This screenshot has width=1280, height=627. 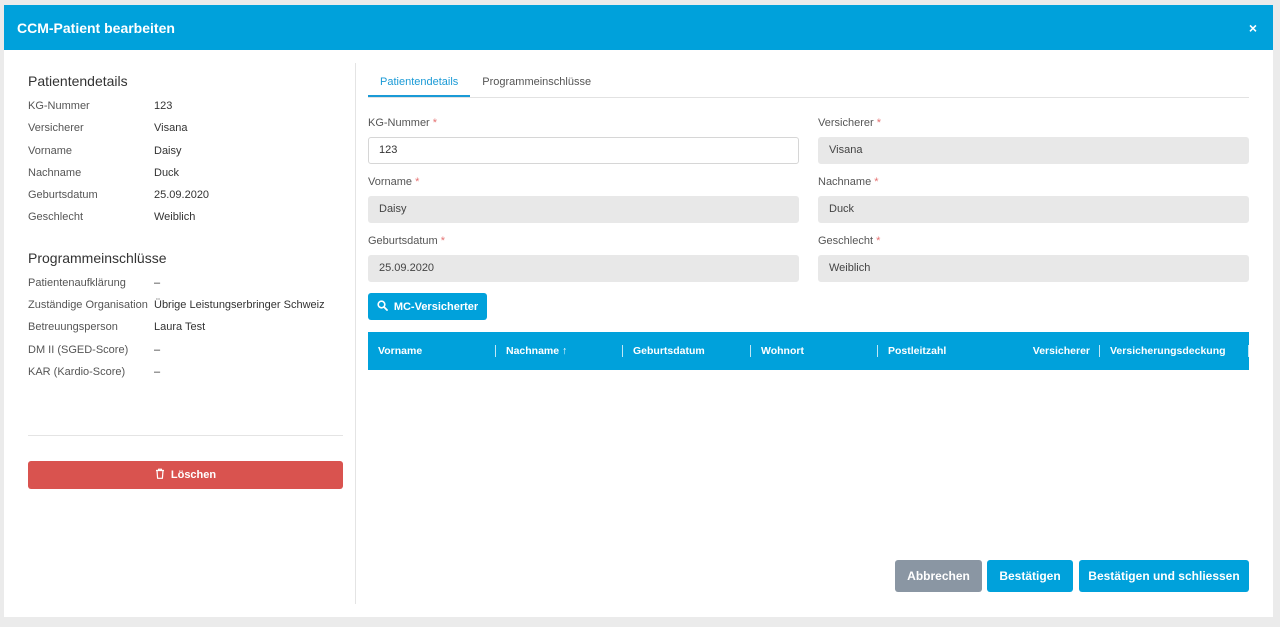 What do you see at coordinates (1033, 209) in the screenshot?
I see `last-name-input: Duck` at bounding box center [1033, 209].